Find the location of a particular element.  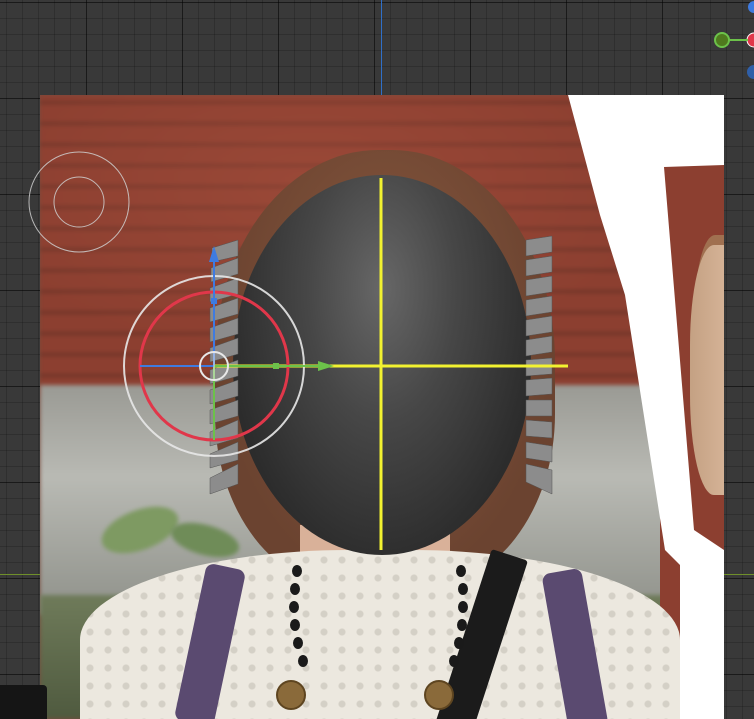

view-nodes is located at coordinates (734, 40).